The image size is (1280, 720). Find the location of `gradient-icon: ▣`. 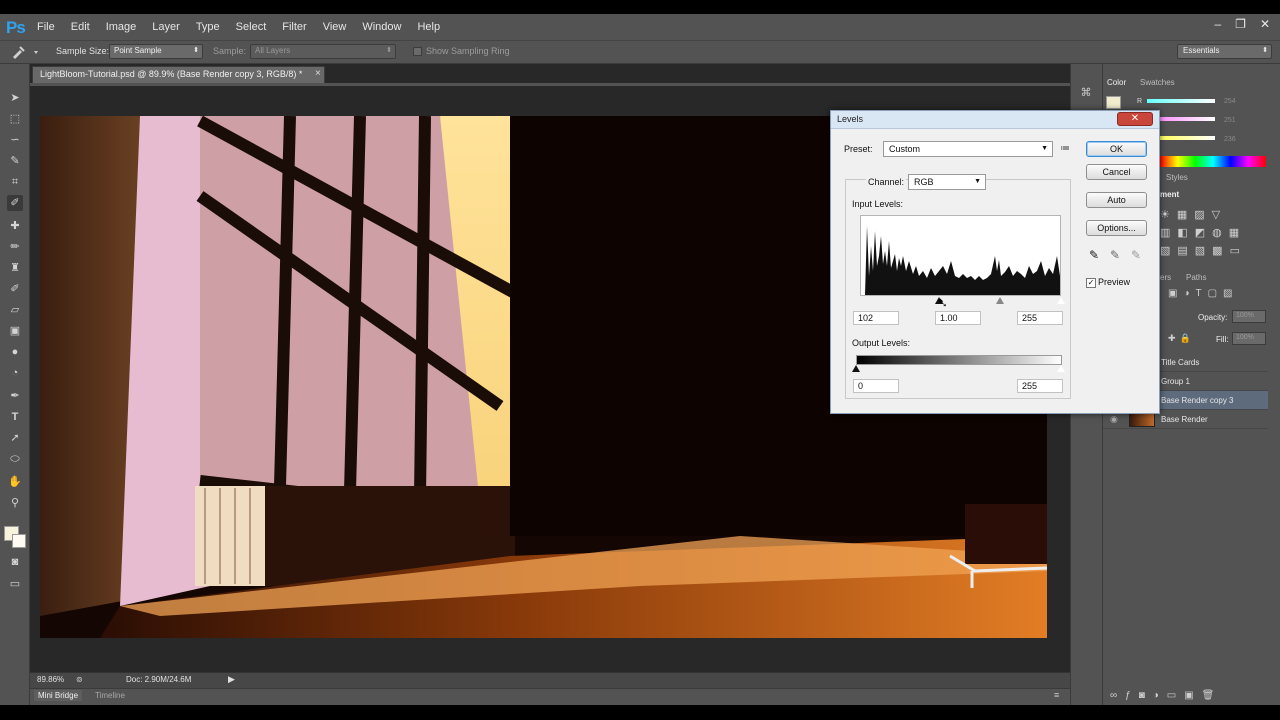

gradient-icon: ▣ is located at coordinates (15, 331).